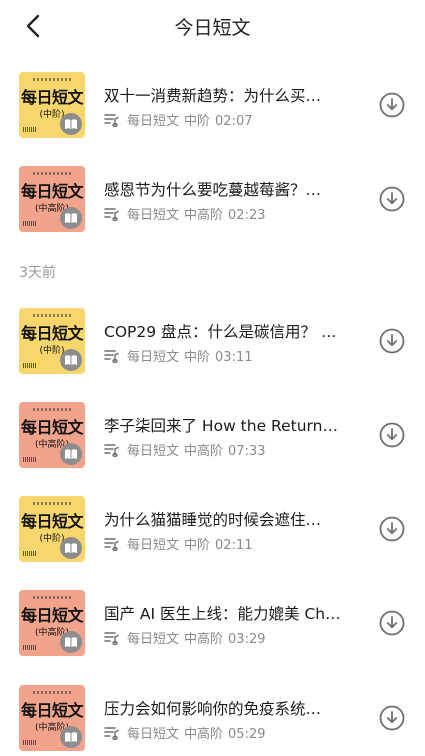 The height and width of the screenshot is (756, 425). Describe the element at coordinates (247, 639) in the screenshot. I see `duration-label: 03:29` at that location.